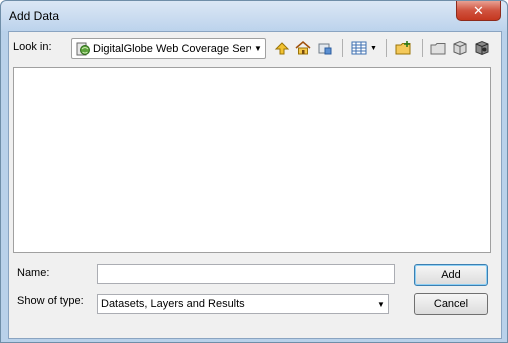  Describe the element at coordinates (50, 301) in the screenshot. I see `show-of-type-label: Show of type:` at that location.